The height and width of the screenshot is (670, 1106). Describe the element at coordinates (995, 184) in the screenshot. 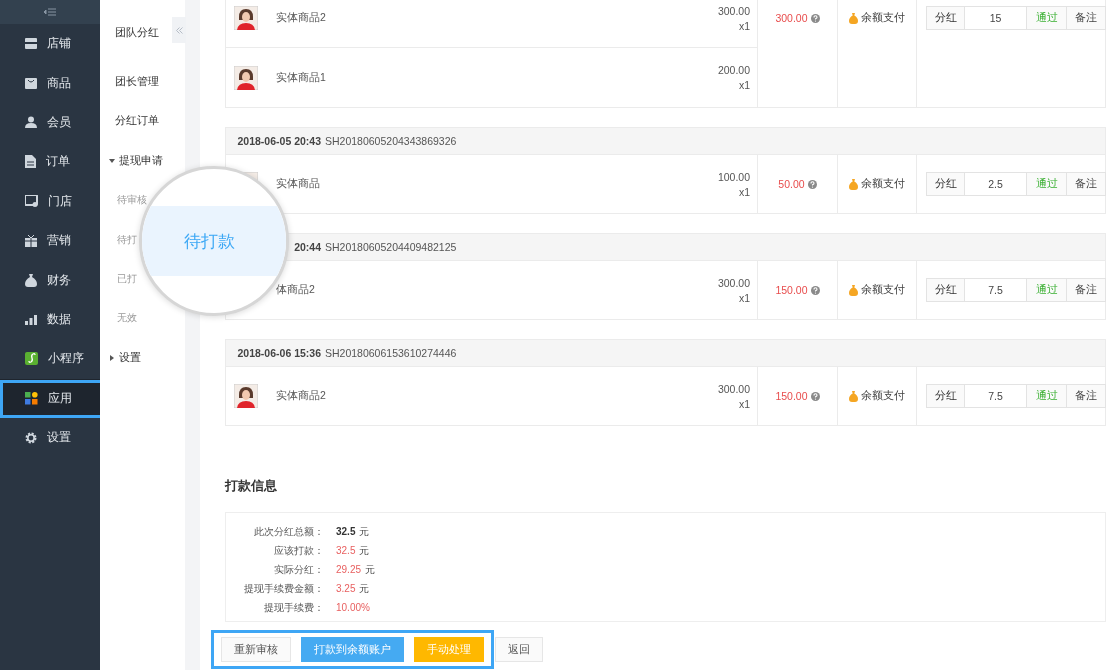

I see `dividend-input: 2.5` at that location.